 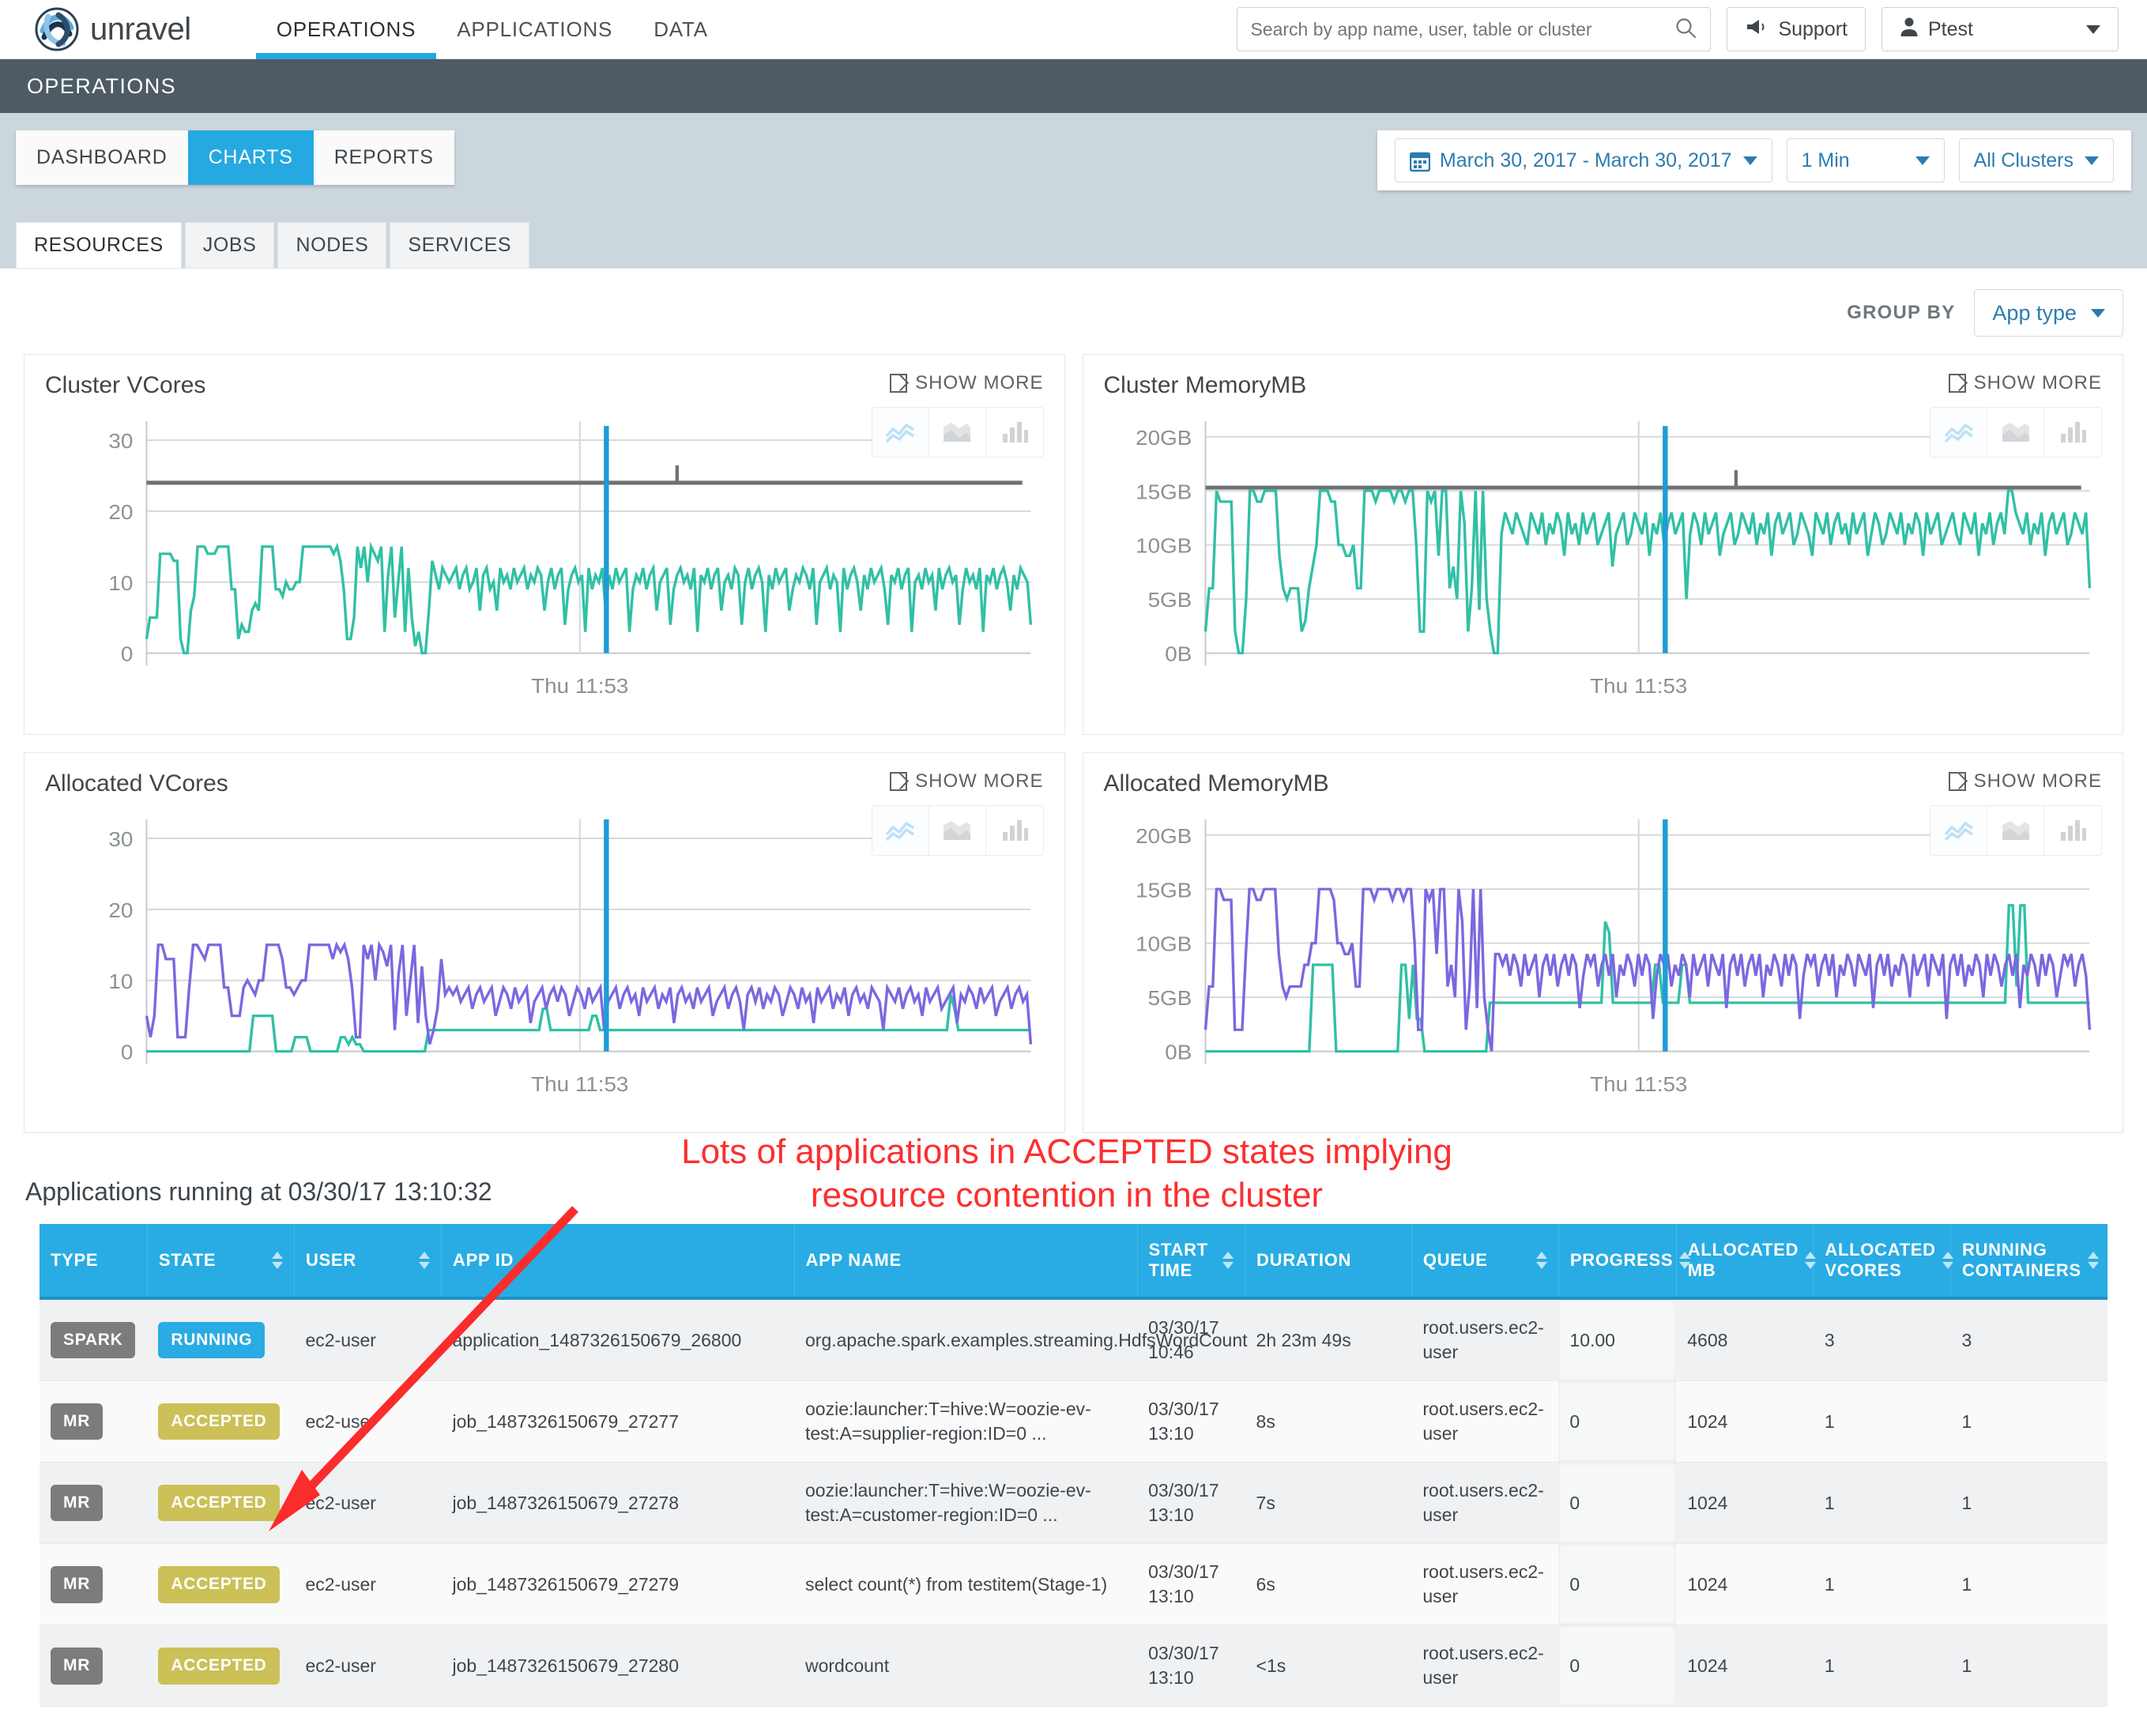 What do you see at coordinates (120, 512) in the screenshot?
I see `svg-text: 20` at bounding box center [120, 512].